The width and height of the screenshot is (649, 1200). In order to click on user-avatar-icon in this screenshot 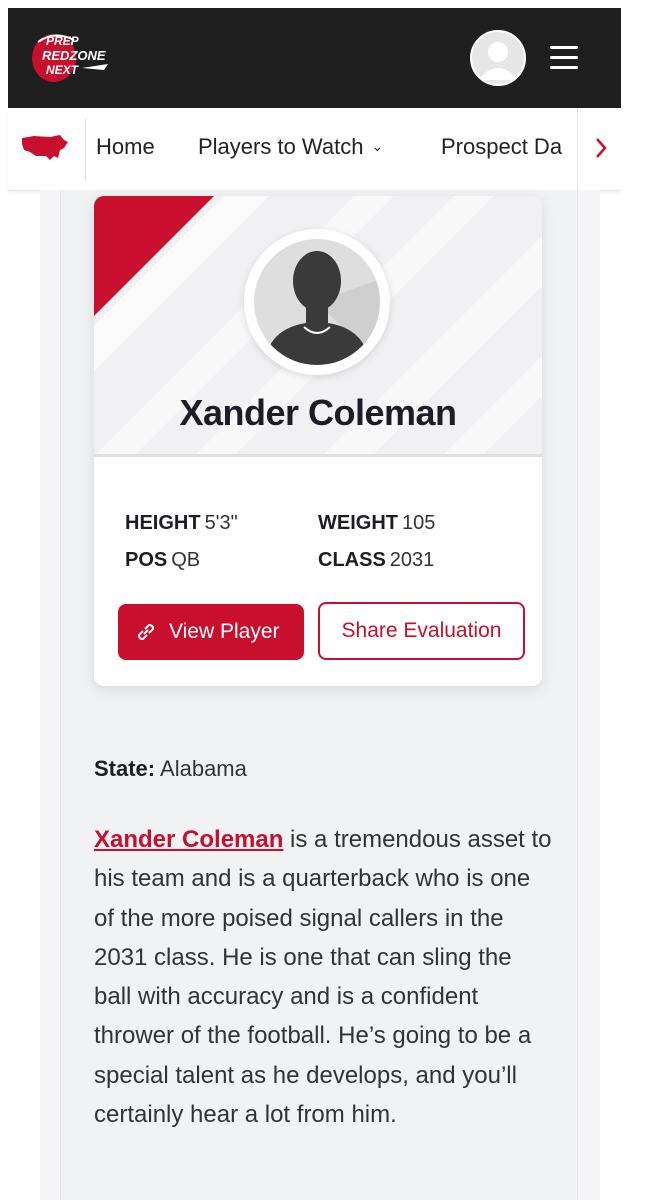, I will do `click(498, 61)`.